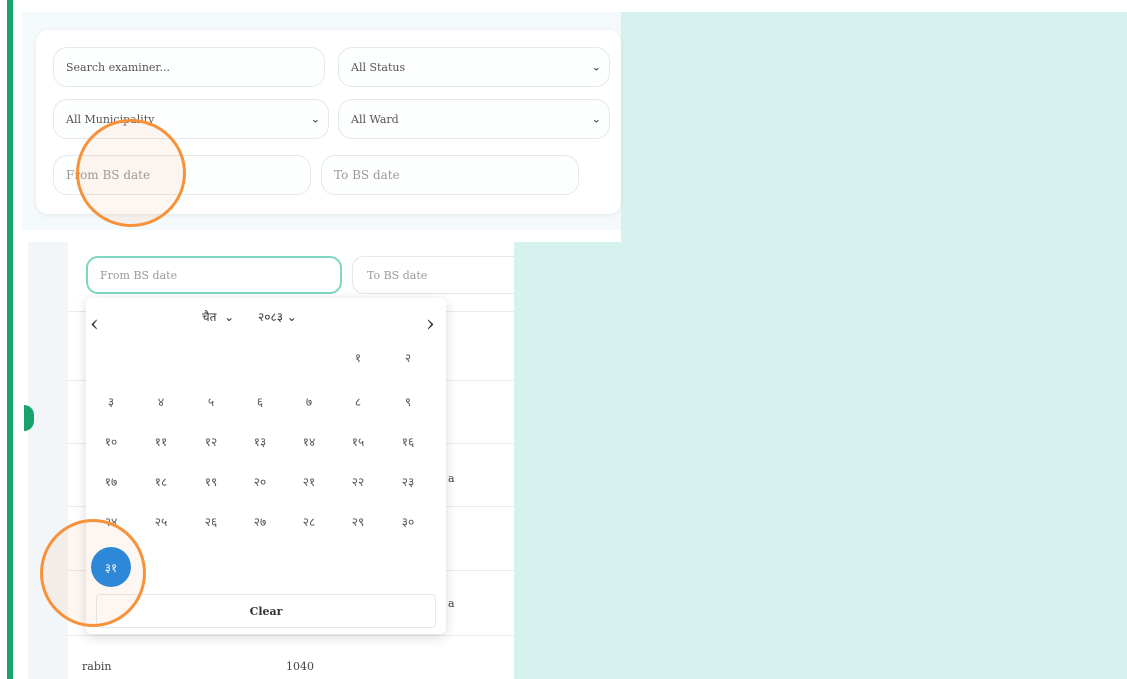 This screenshot has width=1127, height=679. I want to click on calendar-day: २२, so click(358, 481).